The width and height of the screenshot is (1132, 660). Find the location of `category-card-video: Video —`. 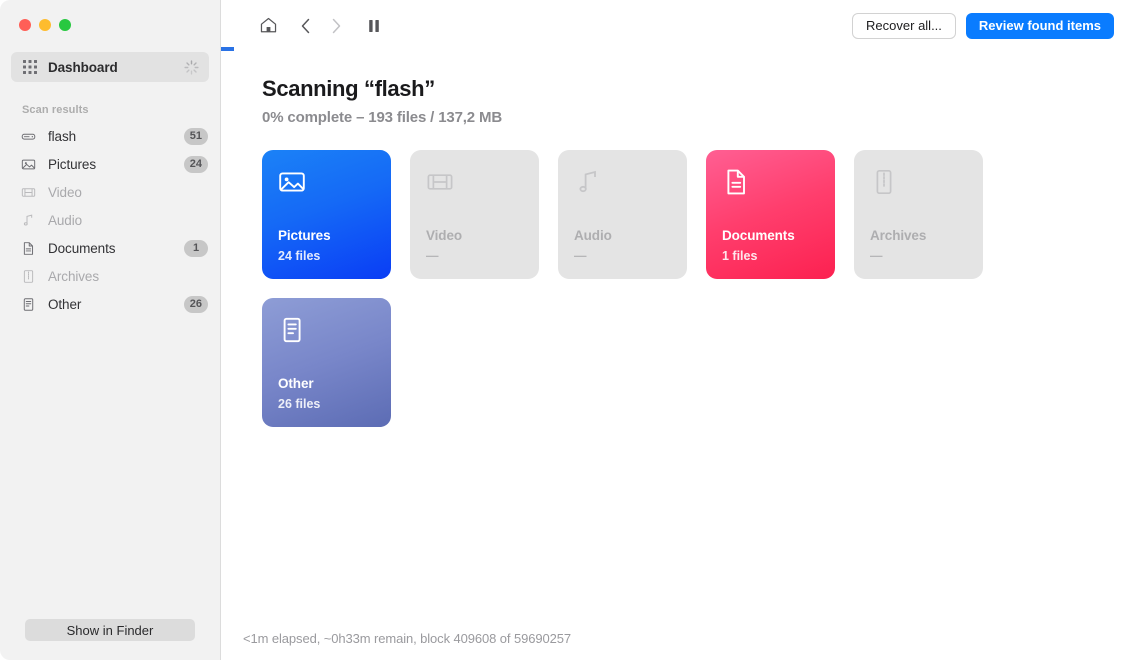

category-card-video: Video — is located at coordinates (474, 214).